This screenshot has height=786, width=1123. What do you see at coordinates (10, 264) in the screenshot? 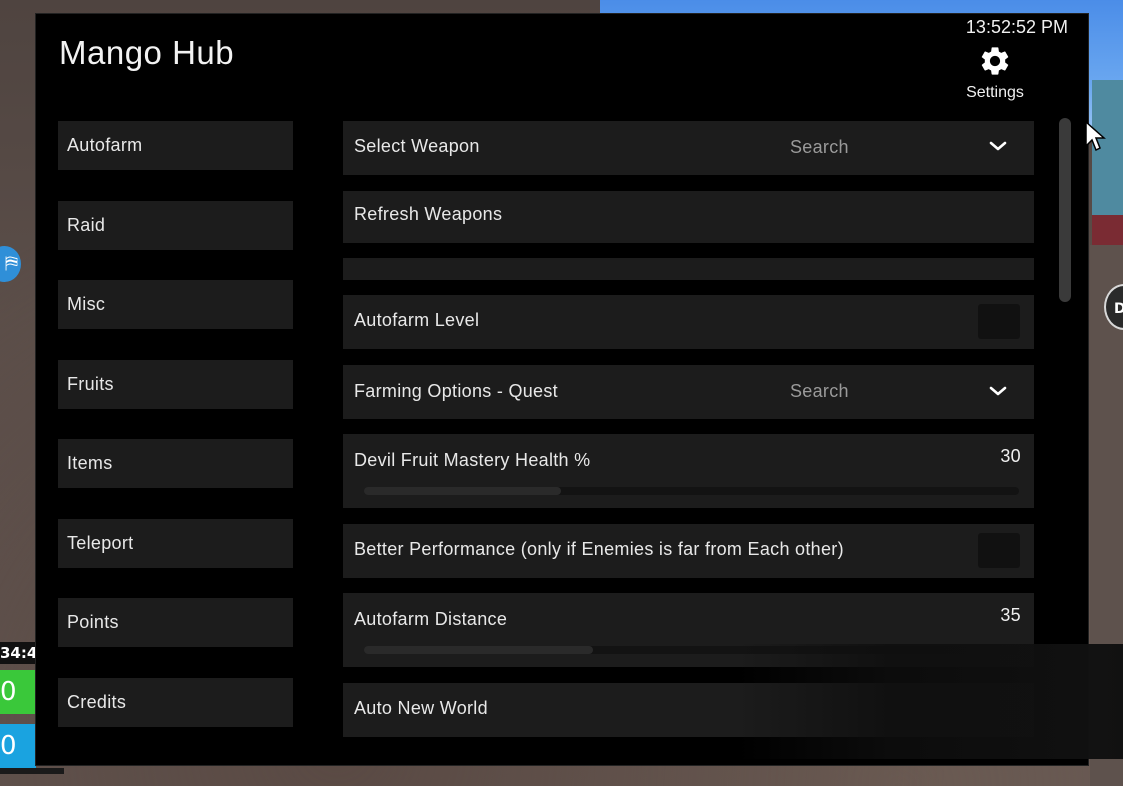
I see `gift-icon: ⛿` at bounding box center [10, 264].